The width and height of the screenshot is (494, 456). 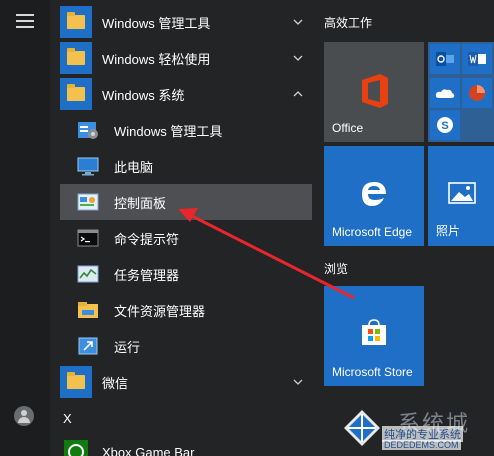 I want to click on start-left-rail, so click(x=25, y=228).